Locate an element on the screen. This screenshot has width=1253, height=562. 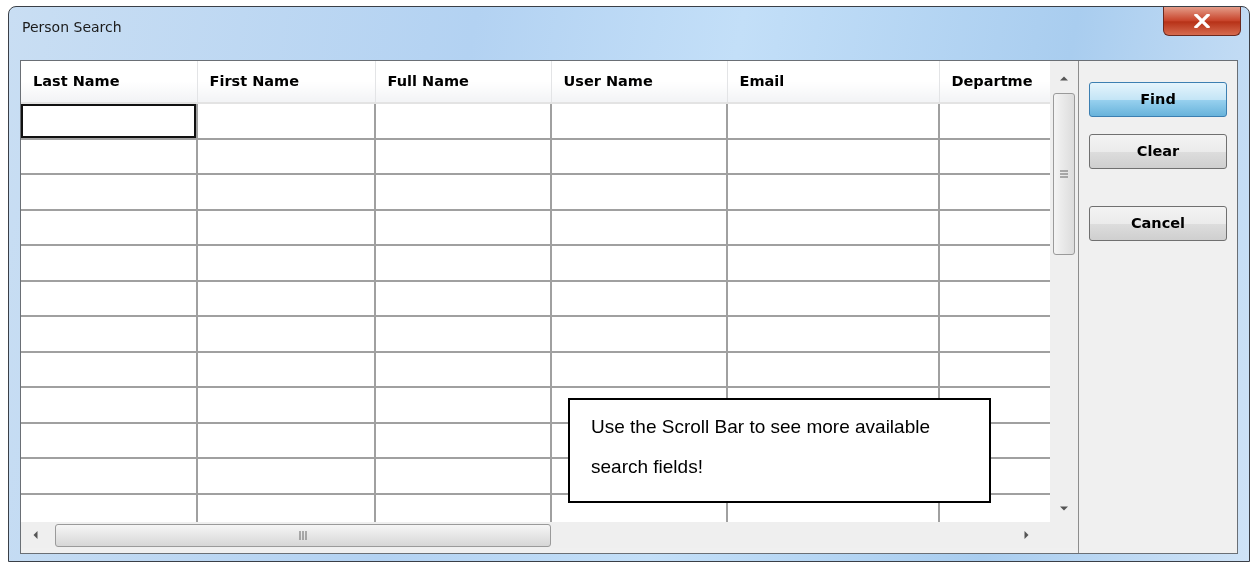
column-header: User Name is located at coordinates (639, 82).